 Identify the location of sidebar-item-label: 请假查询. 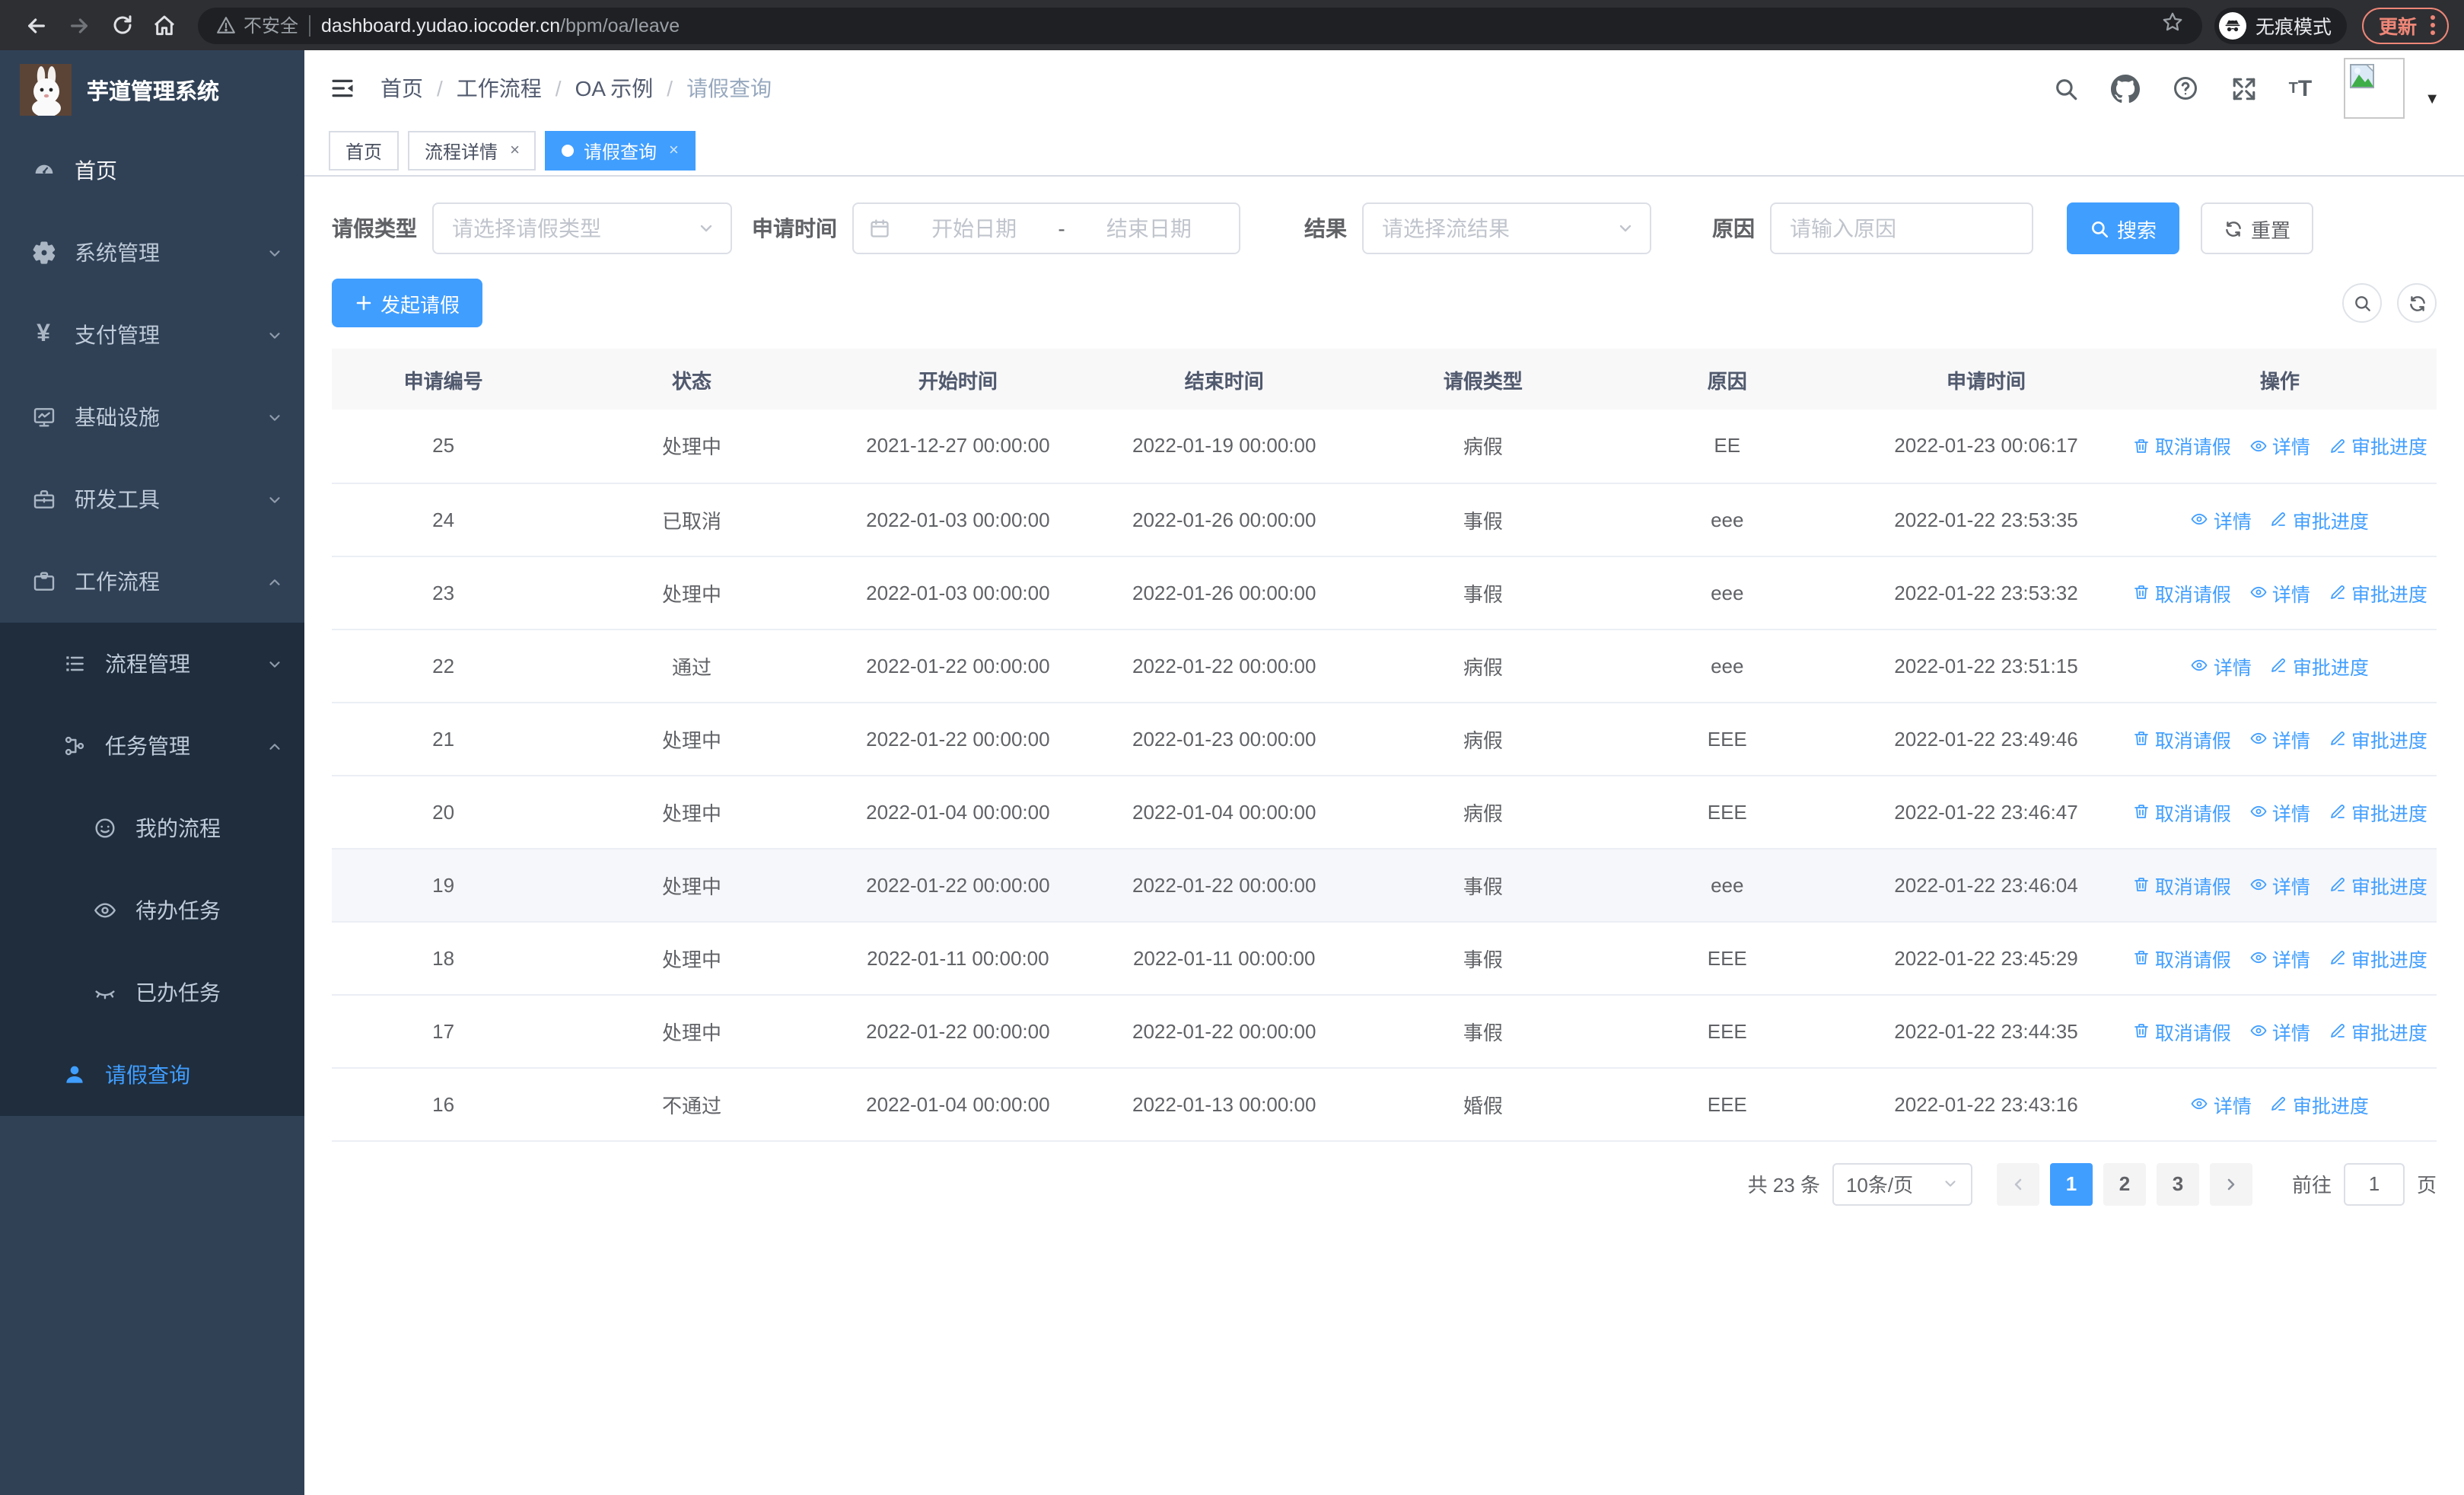
(147, 1075).